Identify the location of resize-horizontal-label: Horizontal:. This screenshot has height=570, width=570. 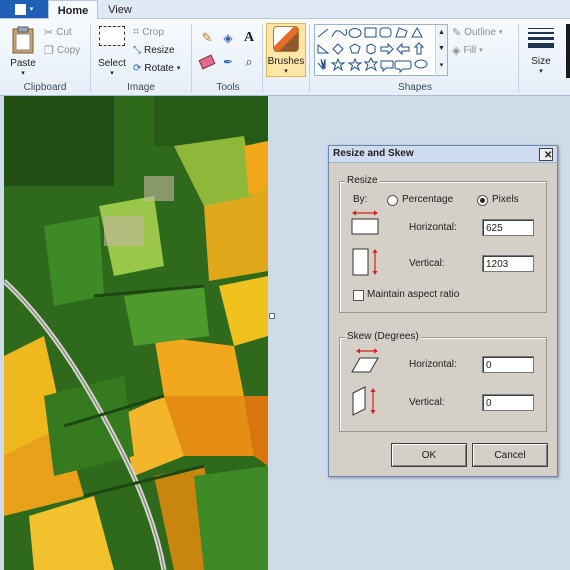
(433, 227).